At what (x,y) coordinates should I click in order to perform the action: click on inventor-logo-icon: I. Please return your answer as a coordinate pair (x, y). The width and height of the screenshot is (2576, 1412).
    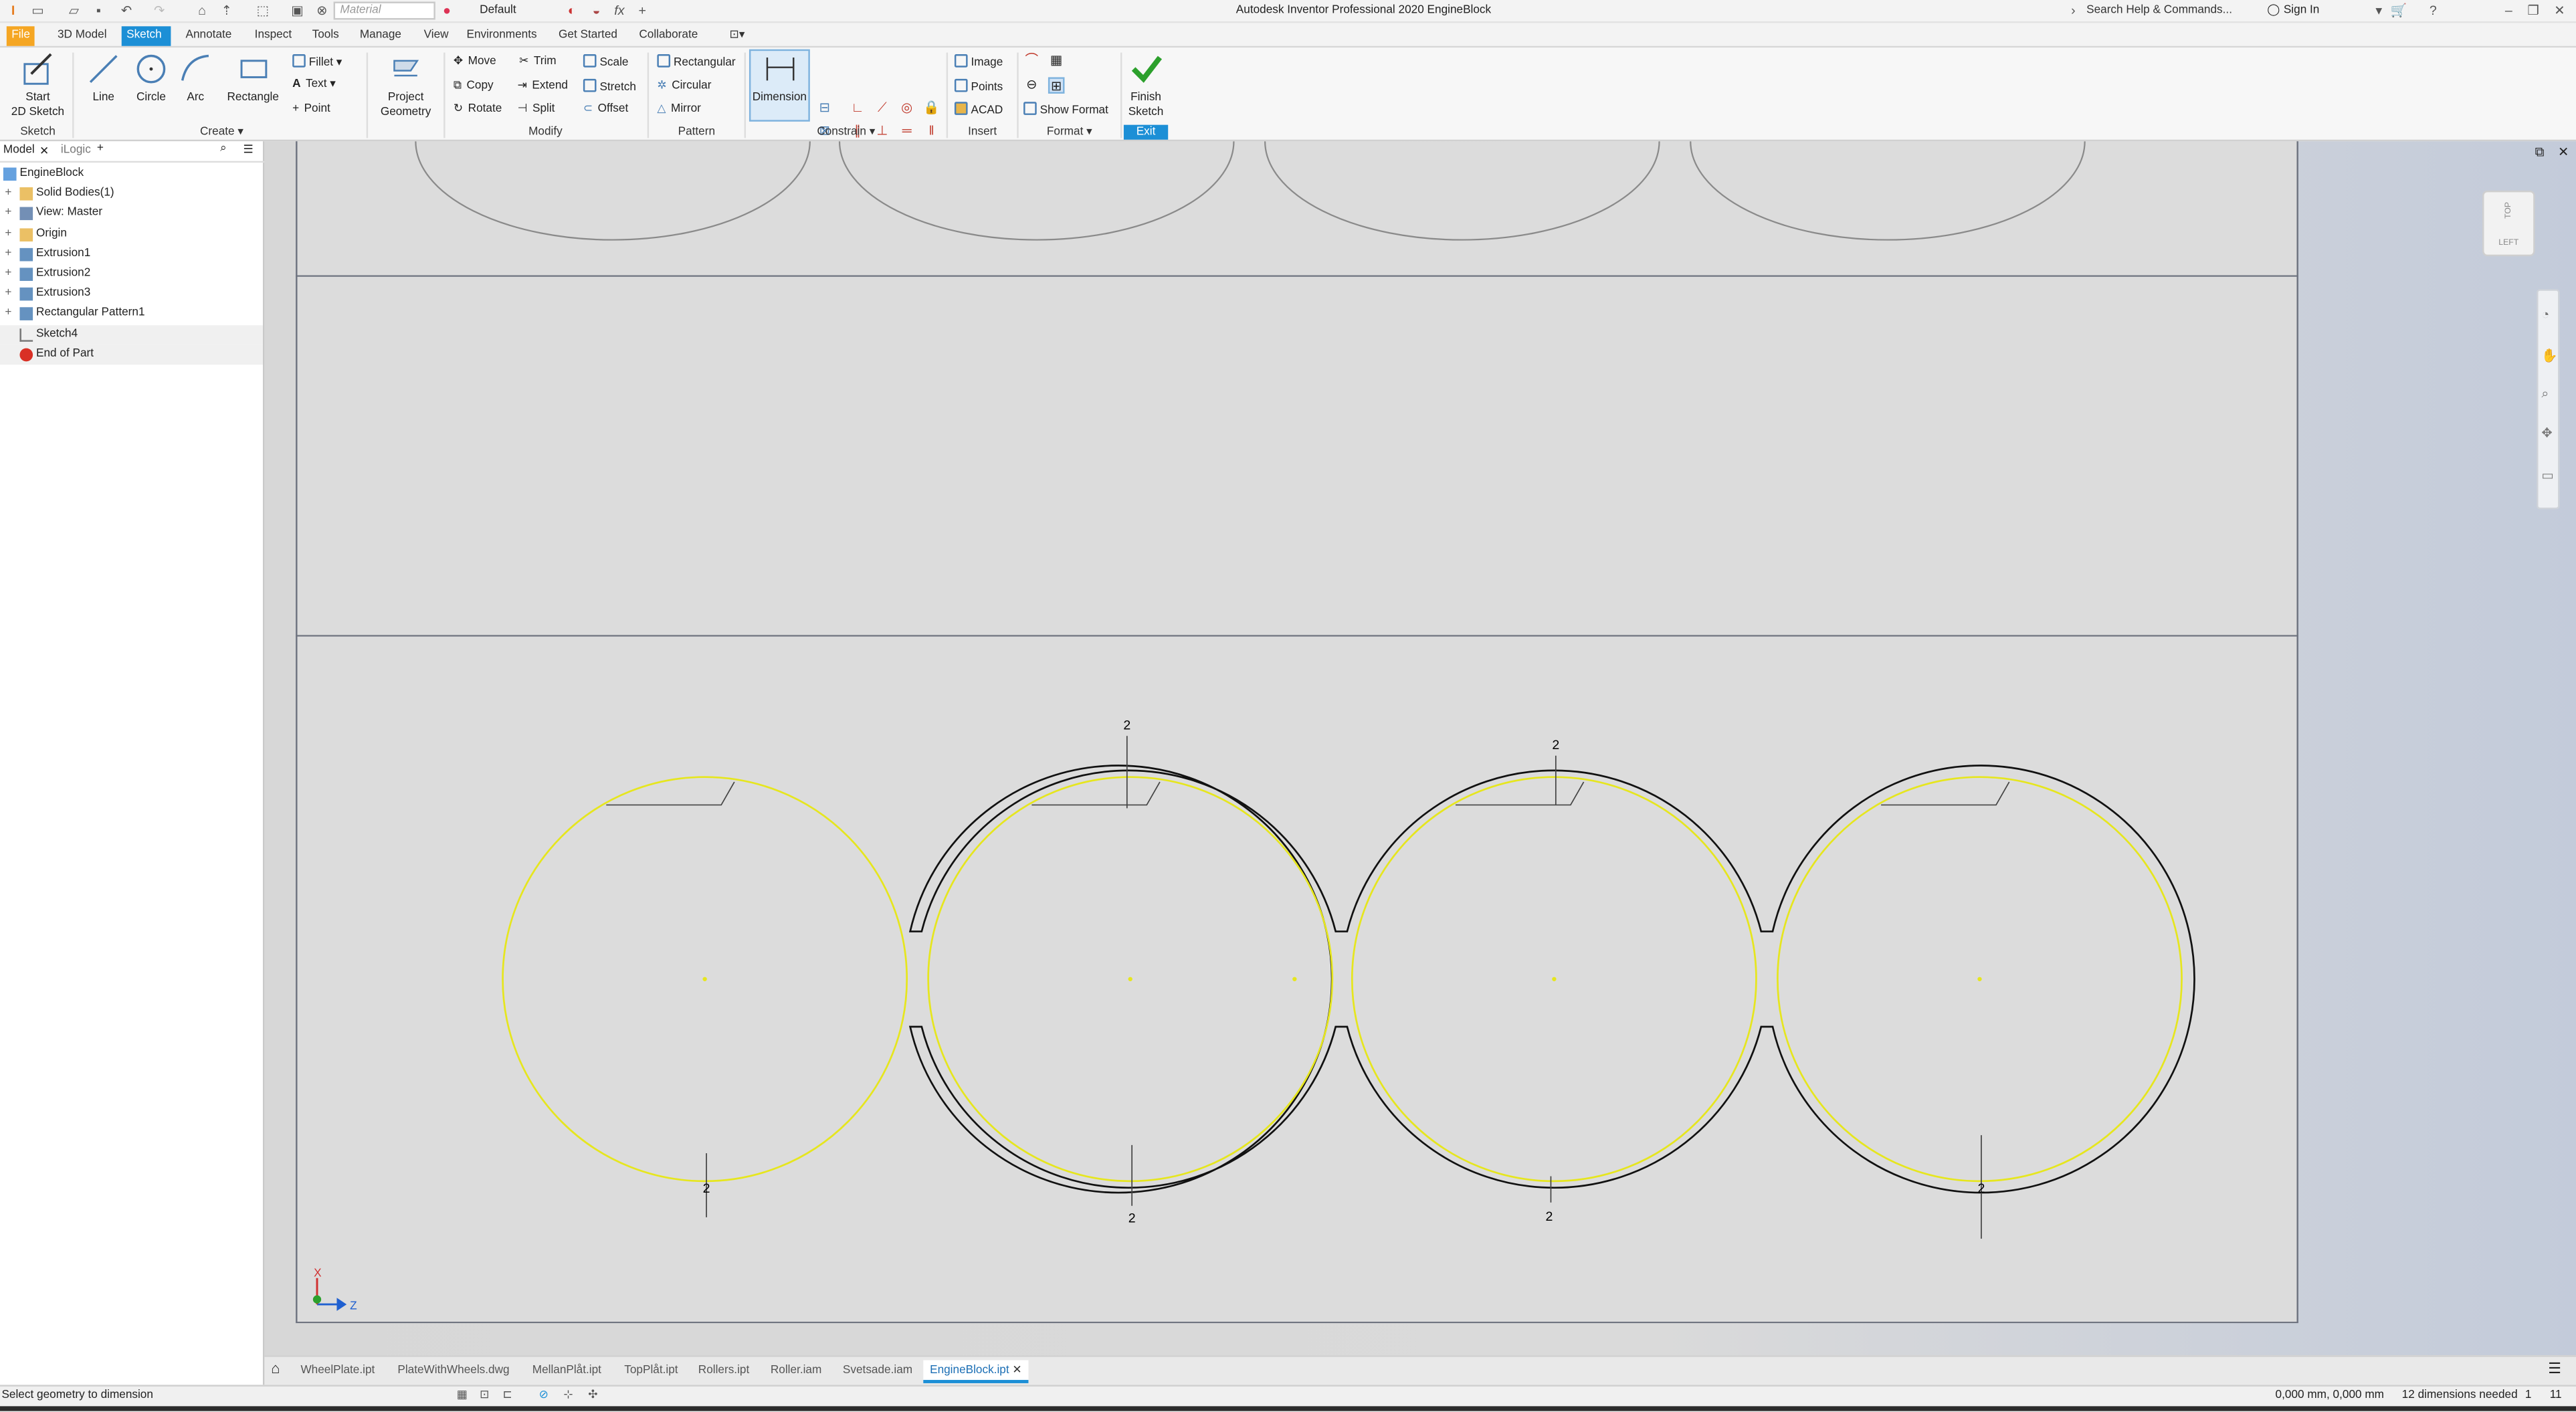
    Looking at the image, I should click on (13, 10).